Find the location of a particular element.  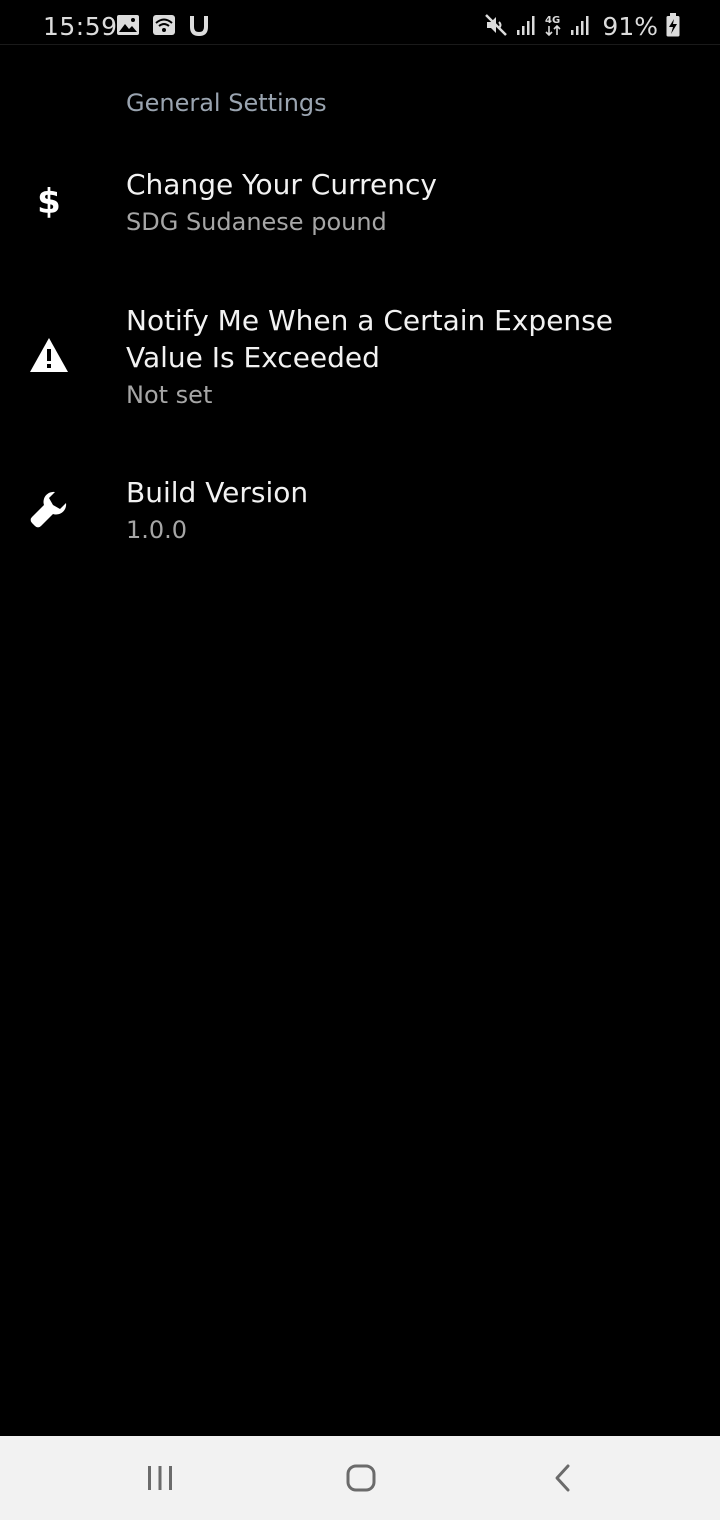

status-bar: 15:59 4G 91% is located at coordinates (360, 22).